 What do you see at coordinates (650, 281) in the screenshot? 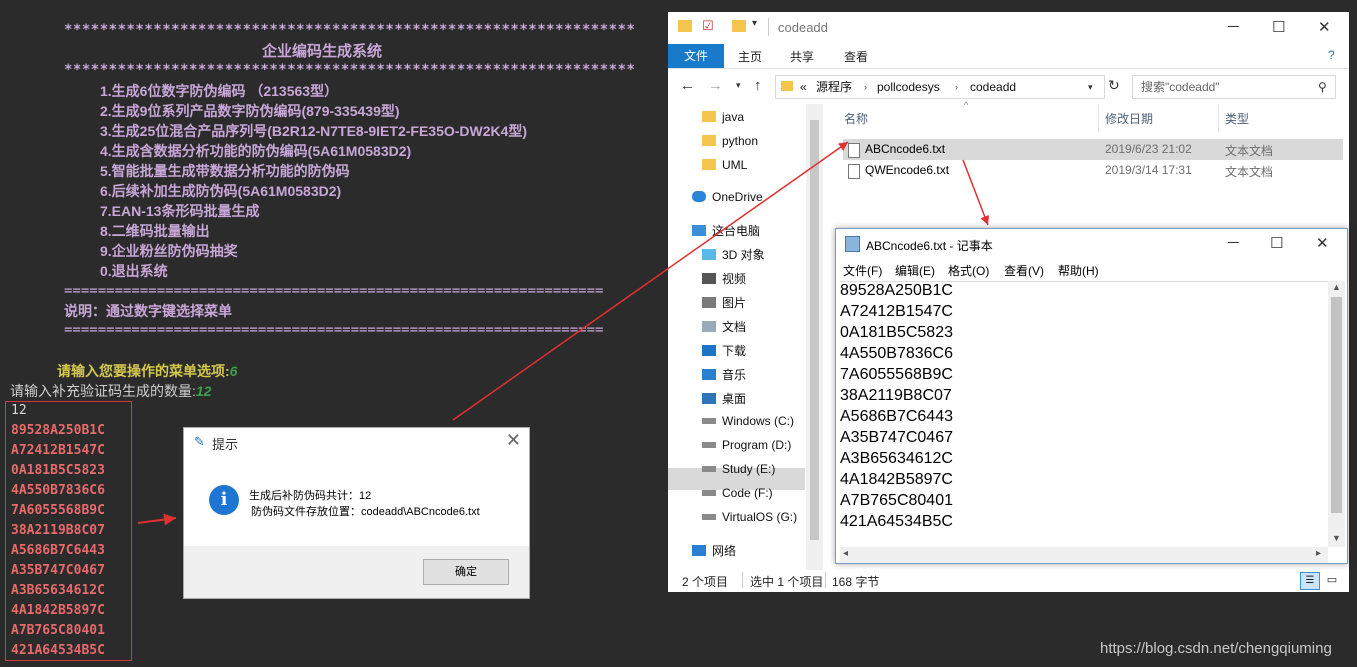
I see `arrow-to-file` at bounding box center [650, 281].